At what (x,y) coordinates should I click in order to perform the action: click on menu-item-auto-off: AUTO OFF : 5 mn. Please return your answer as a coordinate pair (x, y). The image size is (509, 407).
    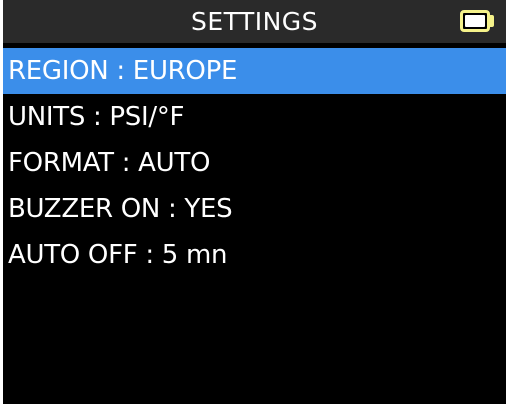
    Looking at the image, I should click on (254, 255).